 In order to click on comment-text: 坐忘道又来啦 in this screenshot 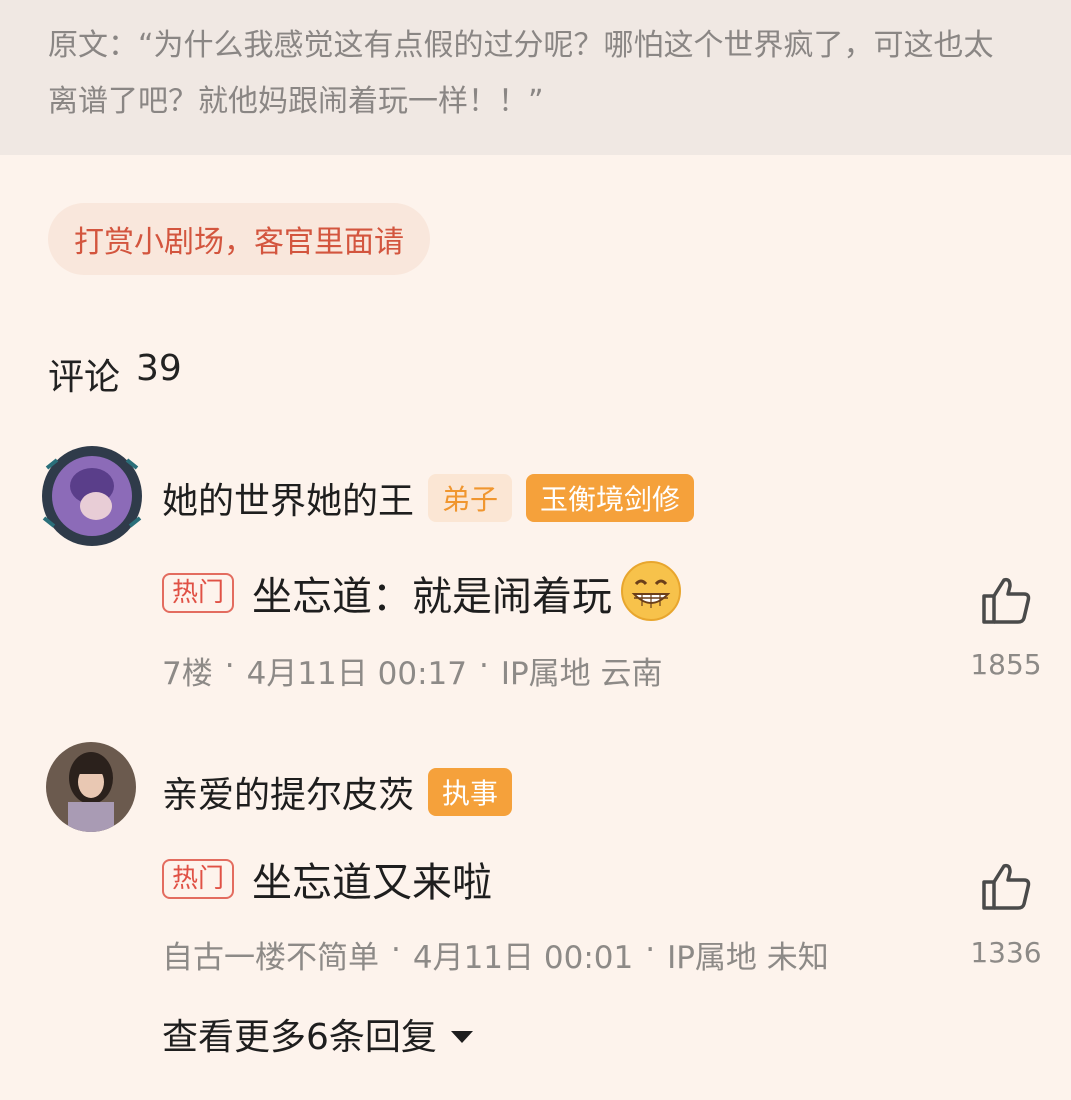, I will do `click(372, 883)`.